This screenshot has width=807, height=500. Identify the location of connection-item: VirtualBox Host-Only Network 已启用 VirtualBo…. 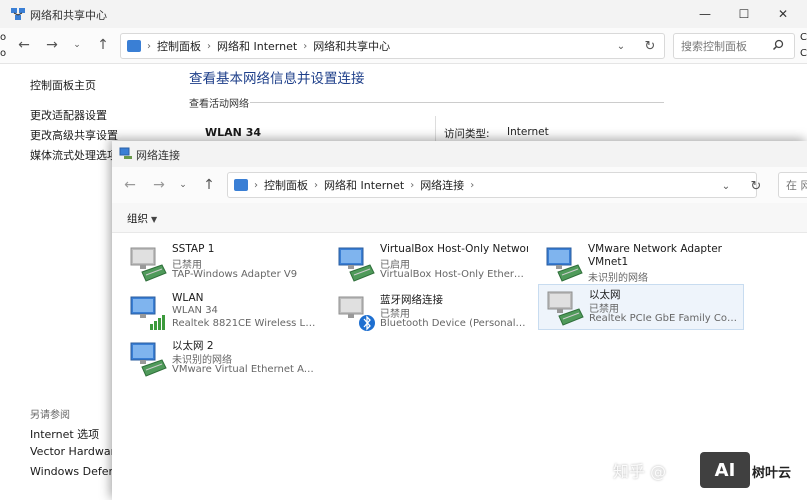
(430, 264).